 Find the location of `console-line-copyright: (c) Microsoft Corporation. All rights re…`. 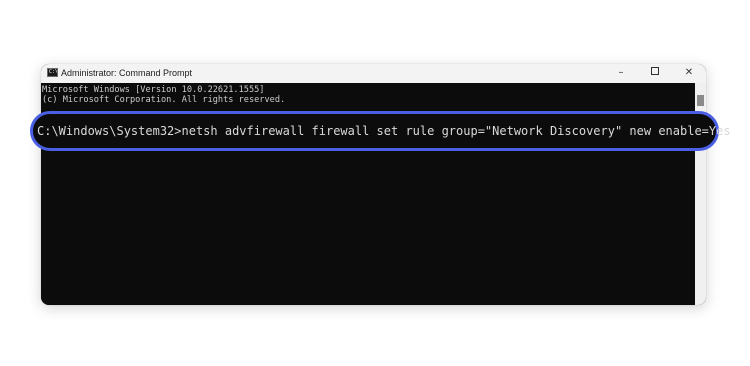

console-line-copyright: (c) Microsoft Corporation. All rights re… is located at coordinates (164, 100).